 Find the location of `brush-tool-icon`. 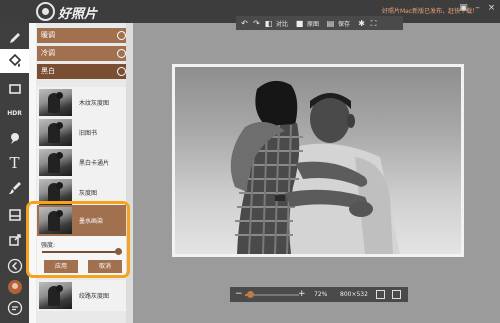

brush-tool-icon is located at coordinates (14, 187).